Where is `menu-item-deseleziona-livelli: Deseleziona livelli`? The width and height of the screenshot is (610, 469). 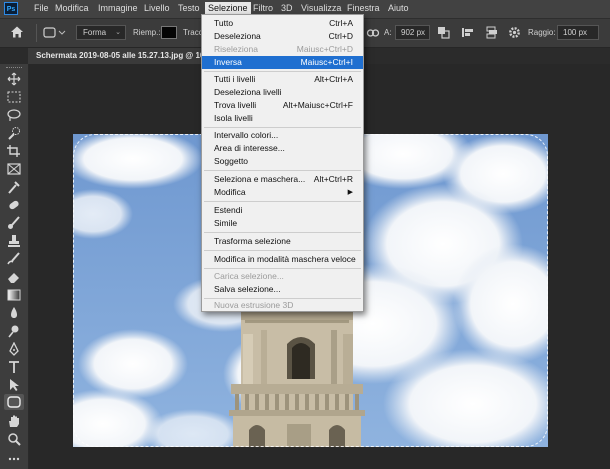
menu-item-deseleziona-livelli: Deseleziona livelli is located at coordinates (282, 92).